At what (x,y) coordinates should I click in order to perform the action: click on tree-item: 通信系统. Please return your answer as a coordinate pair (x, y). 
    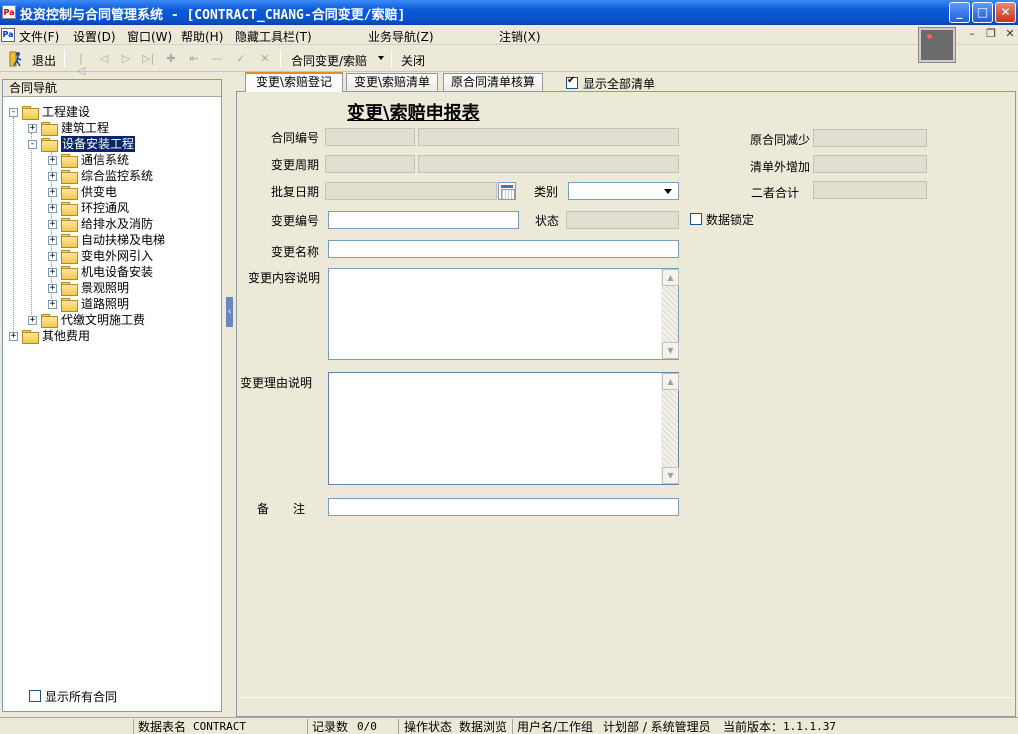
    Looking at the image, I should click on (105, 160).